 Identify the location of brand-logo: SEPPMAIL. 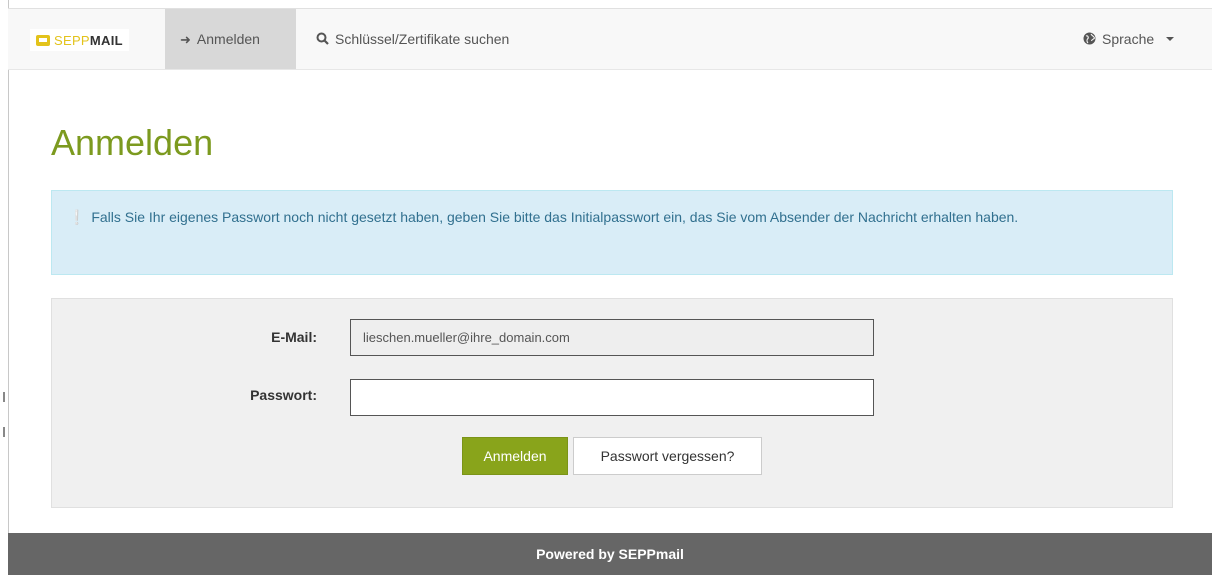
(79, 40).